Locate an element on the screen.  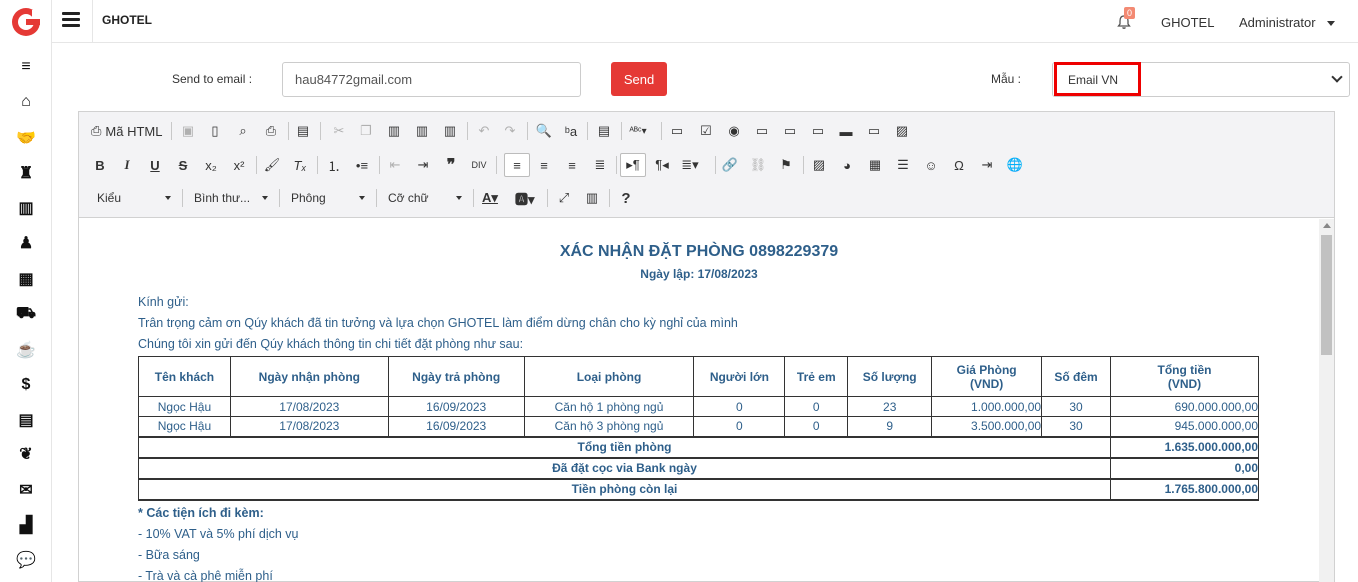
text-direction-ltr-icon: ▸¶ is located at coordinates (633, 165).